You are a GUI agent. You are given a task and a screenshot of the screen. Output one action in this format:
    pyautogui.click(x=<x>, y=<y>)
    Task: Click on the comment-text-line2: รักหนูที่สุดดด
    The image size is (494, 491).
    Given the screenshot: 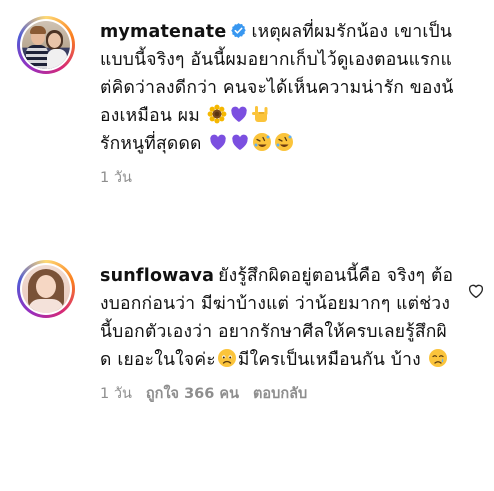 What is the action you would take?
    pyautogui.click(x=151, y=144)
    